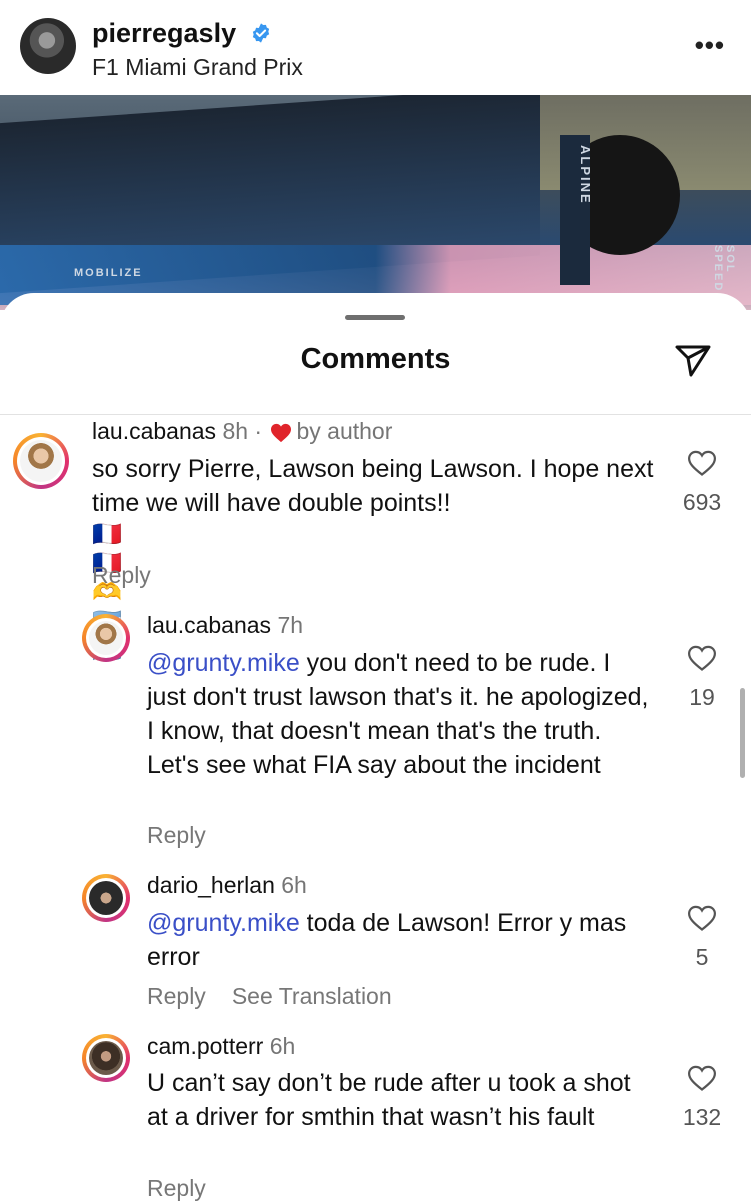 The width and height of the screenshot is (751, 1202). Describe the element at coordinates (702, 678) in the screenshot. I see `like-control: 19` at that location.